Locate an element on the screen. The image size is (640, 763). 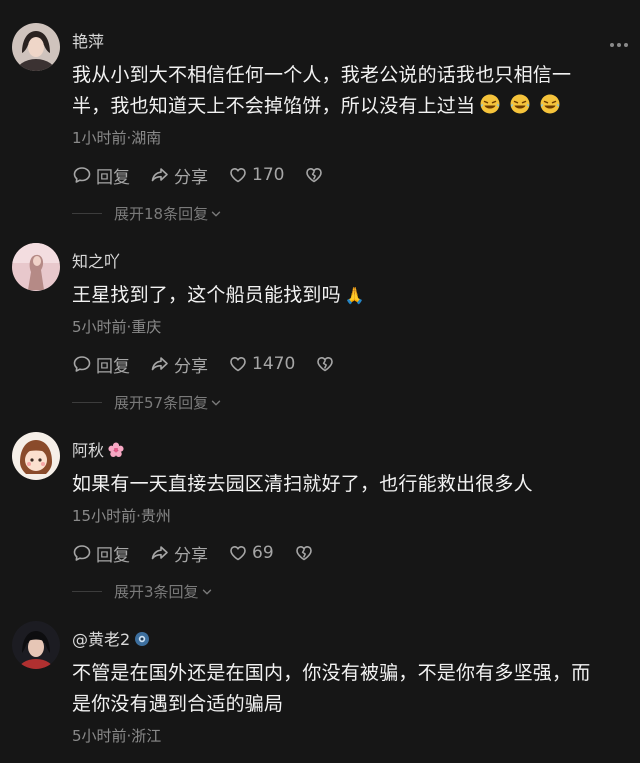
camera-badge-icon is located at coordinates (142, 639).